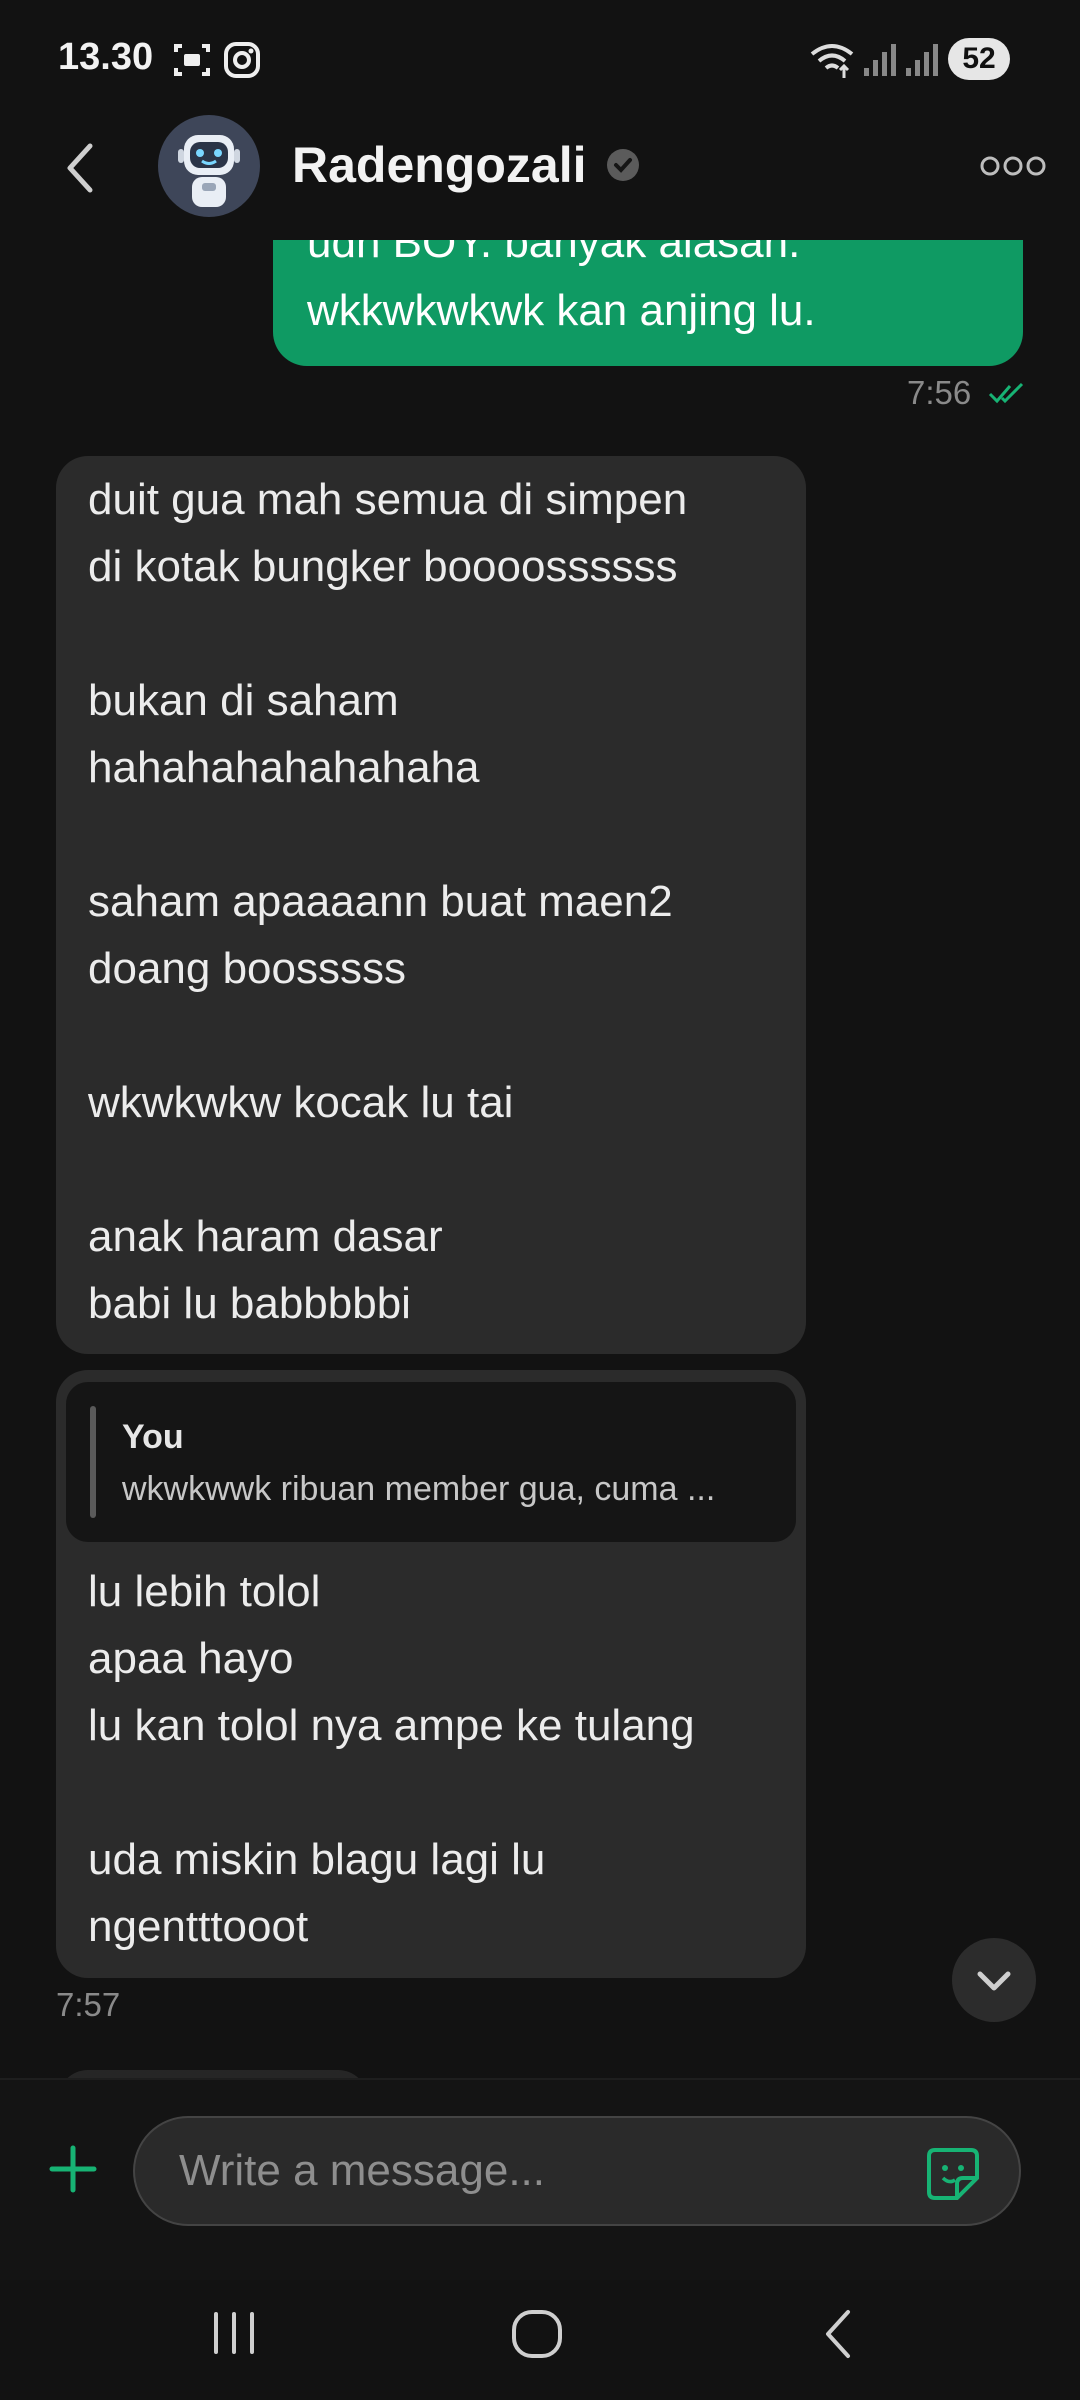  What do you see at coordinates (832, 61) in the screenshot?
I see `wifi-icon` at bounding box center [832, 61].